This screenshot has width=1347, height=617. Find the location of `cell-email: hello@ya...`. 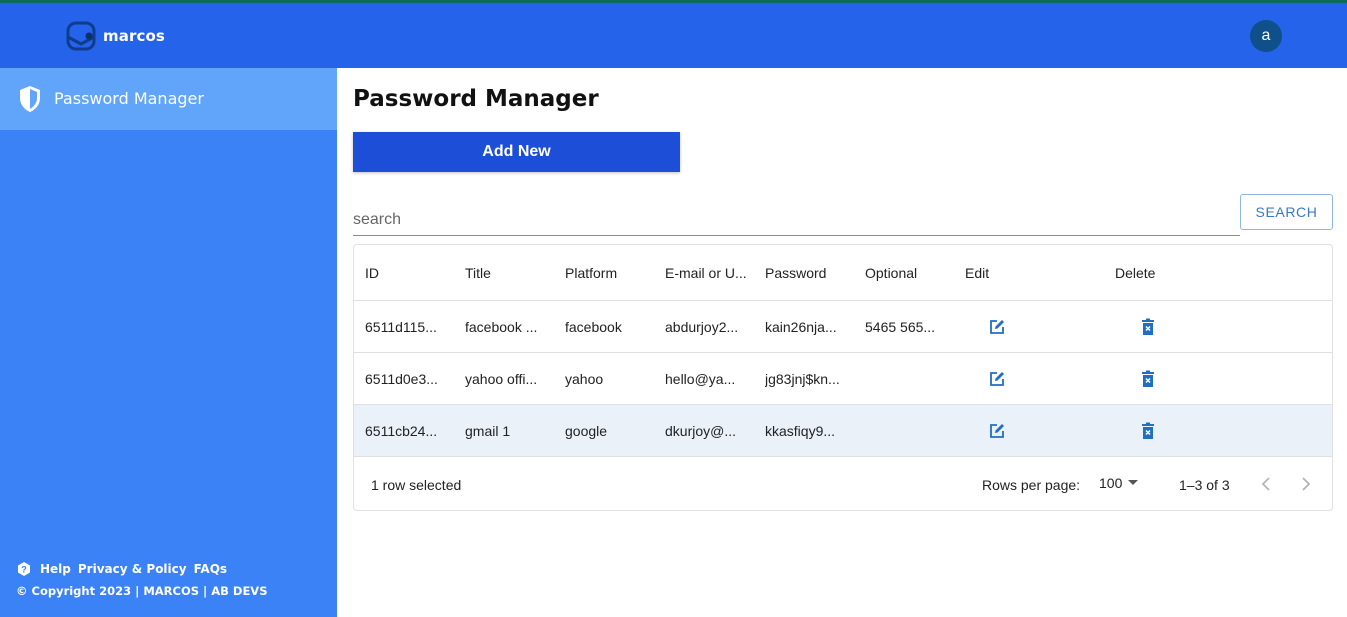

cell-email: hello@ya... is located at coordinates (700, 379).